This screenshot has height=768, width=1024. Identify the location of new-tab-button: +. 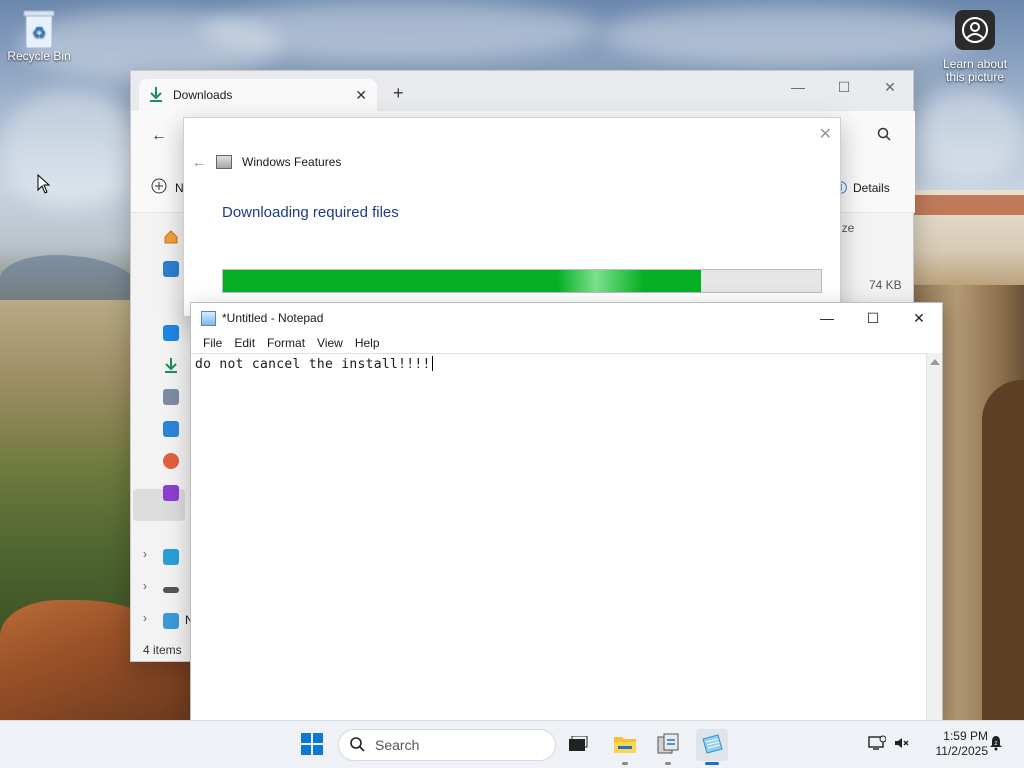
(398, 93).